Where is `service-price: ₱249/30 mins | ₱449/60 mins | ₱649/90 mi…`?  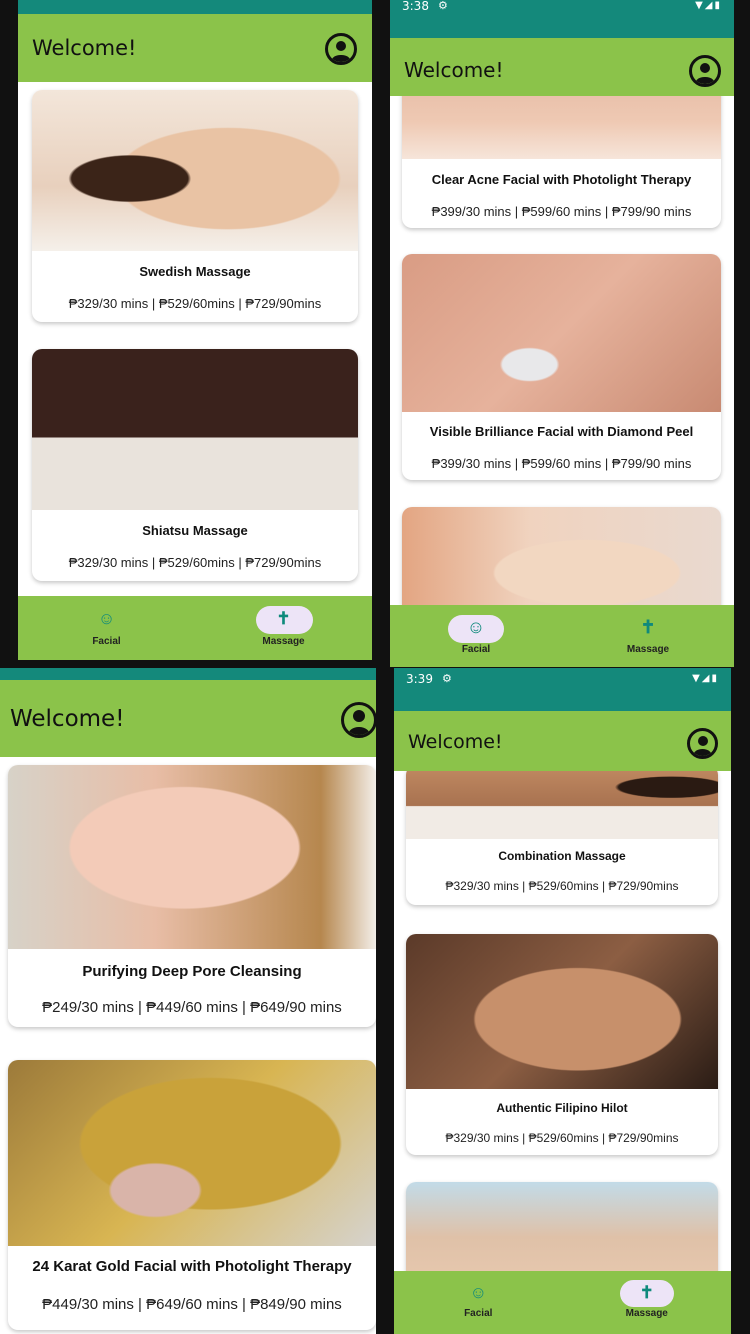
service-price: ₱249/30 mins | ₱449/60 mins | ₱649/90 mi… is located at coordinates (192, 1007).